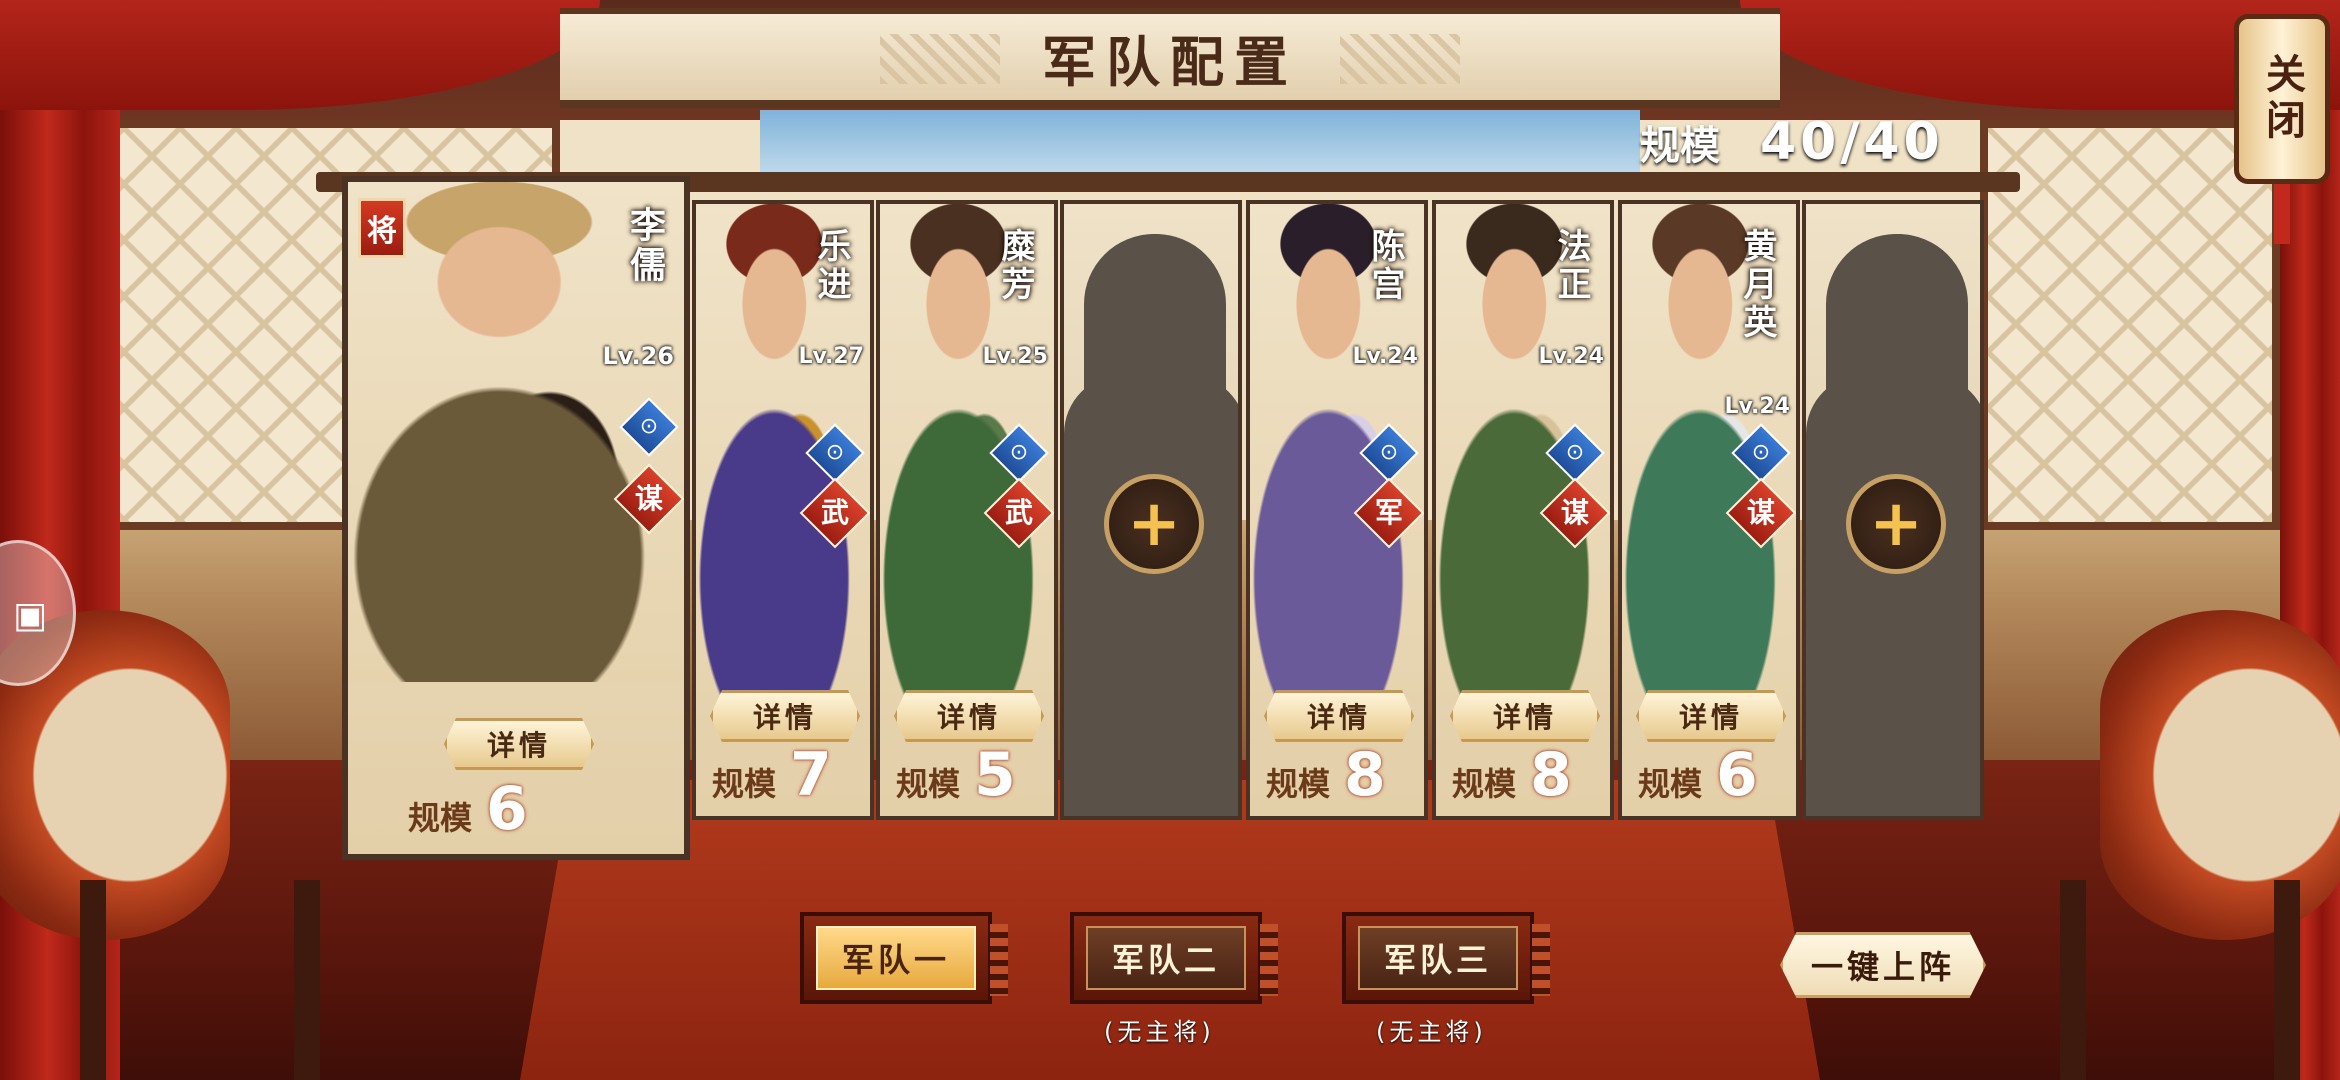  Describe the element at coordinates (1571, 266) in the screenshot. I see `general-name: 法正` at that location.